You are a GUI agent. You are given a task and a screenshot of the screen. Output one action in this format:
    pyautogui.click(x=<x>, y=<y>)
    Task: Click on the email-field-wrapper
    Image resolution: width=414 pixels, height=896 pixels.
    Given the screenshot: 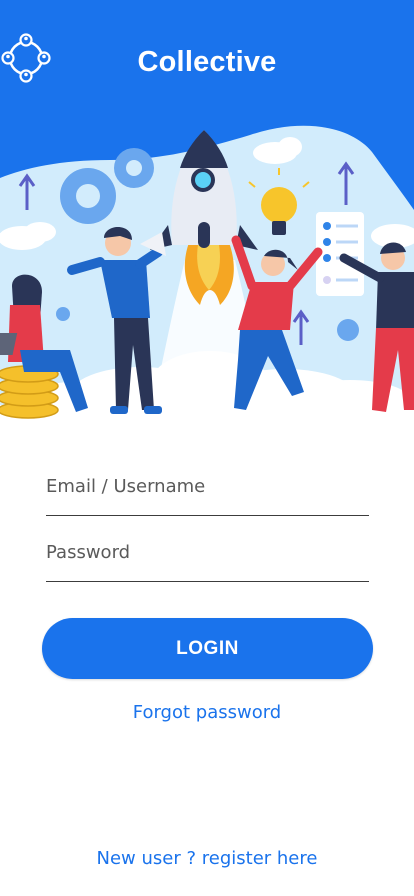 What is the action you would take?
    pyautogui.click(x=207, y=490)
    